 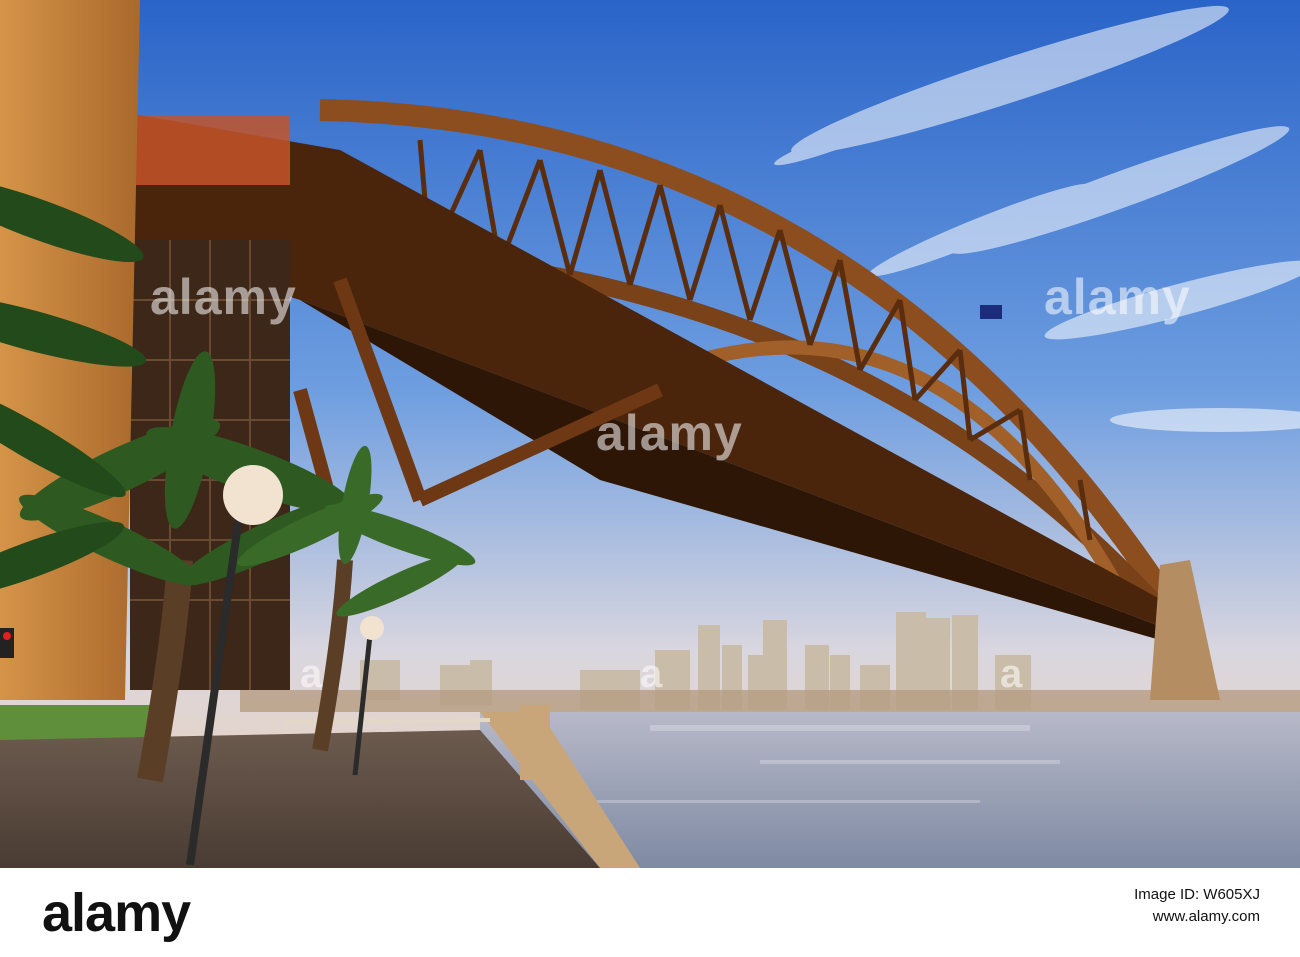 I want to click on wall-pillar, so click(x=535, y=742).